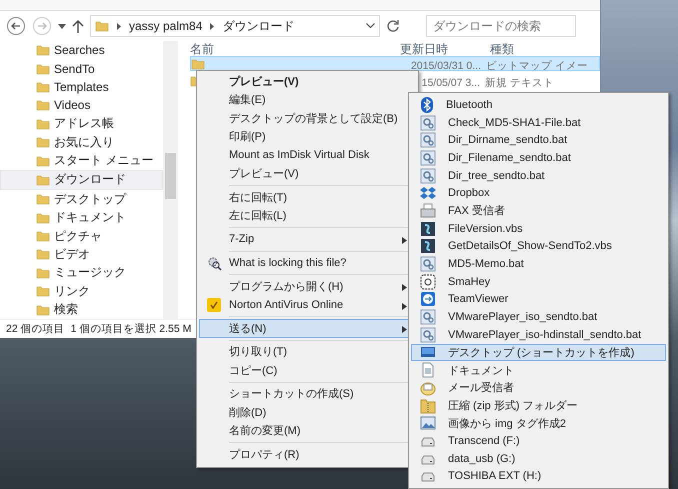 The width and height of the screenshot is (678, 489). Describe the element at coordinates (35, 329) in the screenshot. I see `item-count: 22 個の項目` at that location.